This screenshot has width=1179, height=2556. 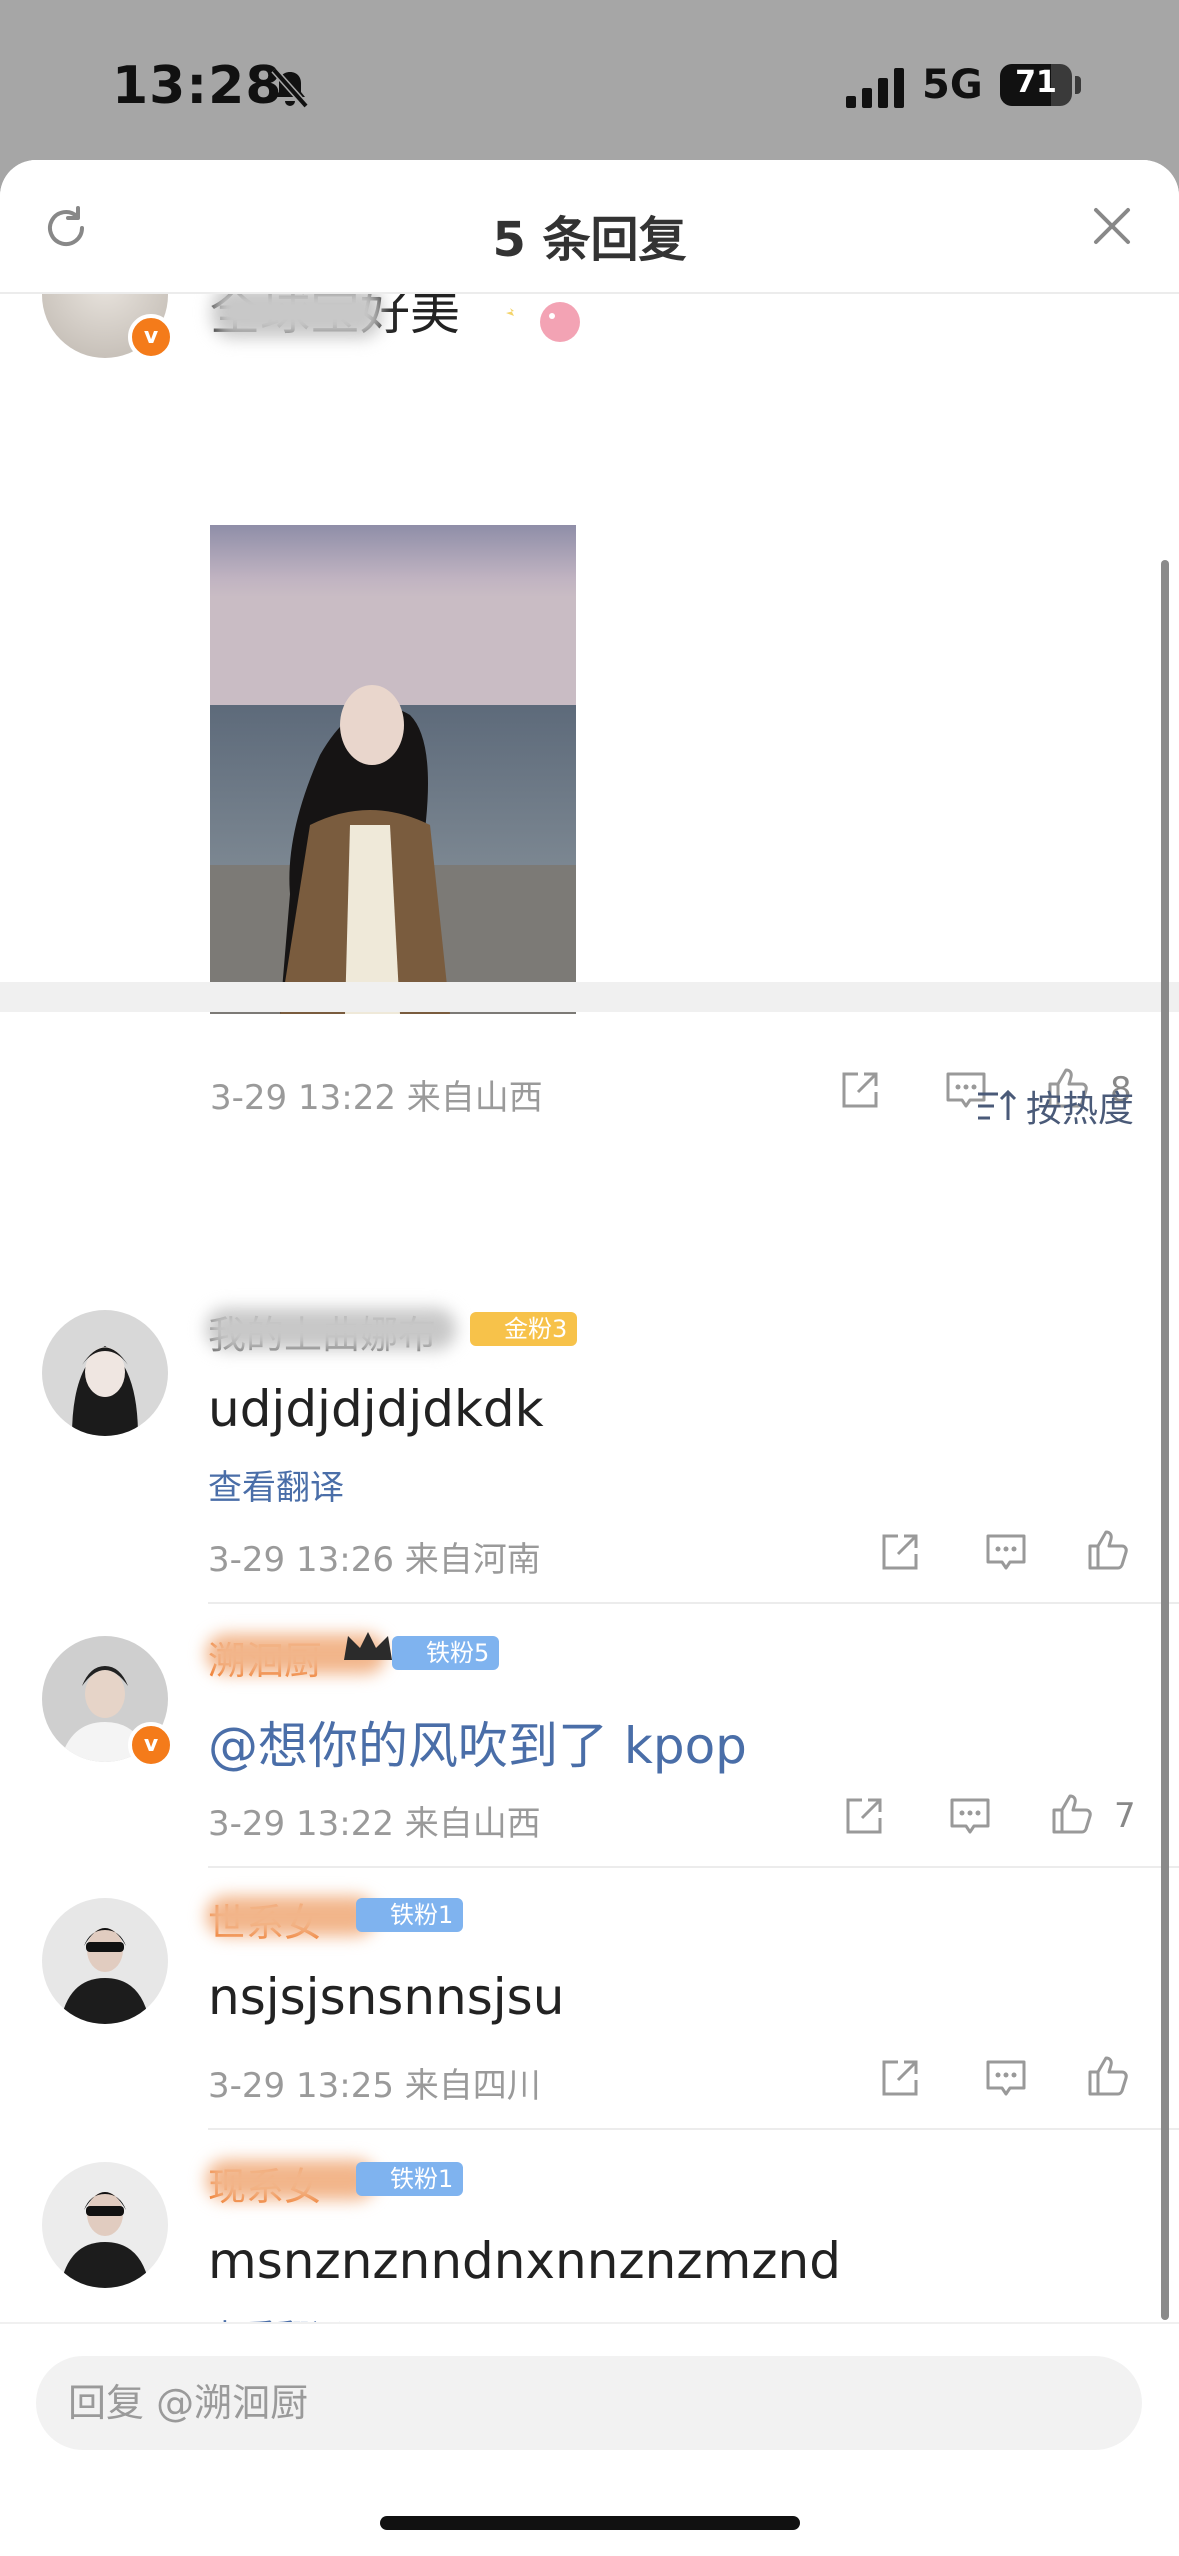 What do you see at coordinates (1112, 226) in the screenshot?
I see `close-icon` at bounding box center [1112, 226].